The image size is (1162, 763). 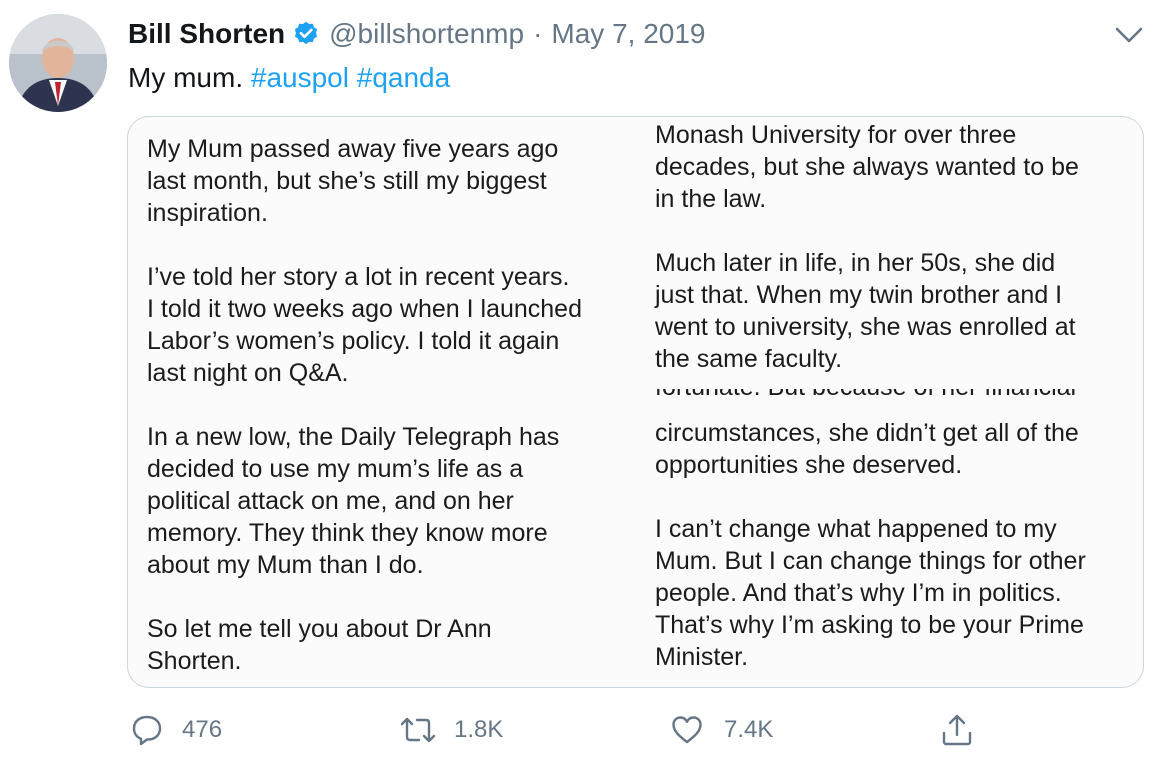 I want to click on author-name: Bill Shorten, so click(x=206, y=34).